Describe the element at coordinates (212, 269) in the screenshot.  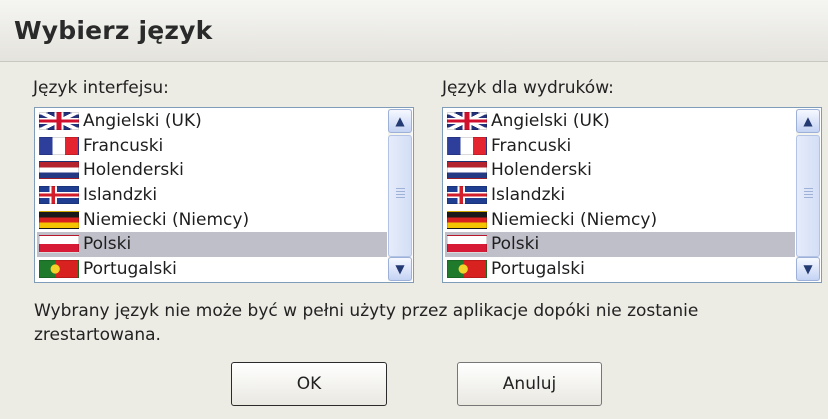
I see `interface-language-item: Portugalski` at that location.